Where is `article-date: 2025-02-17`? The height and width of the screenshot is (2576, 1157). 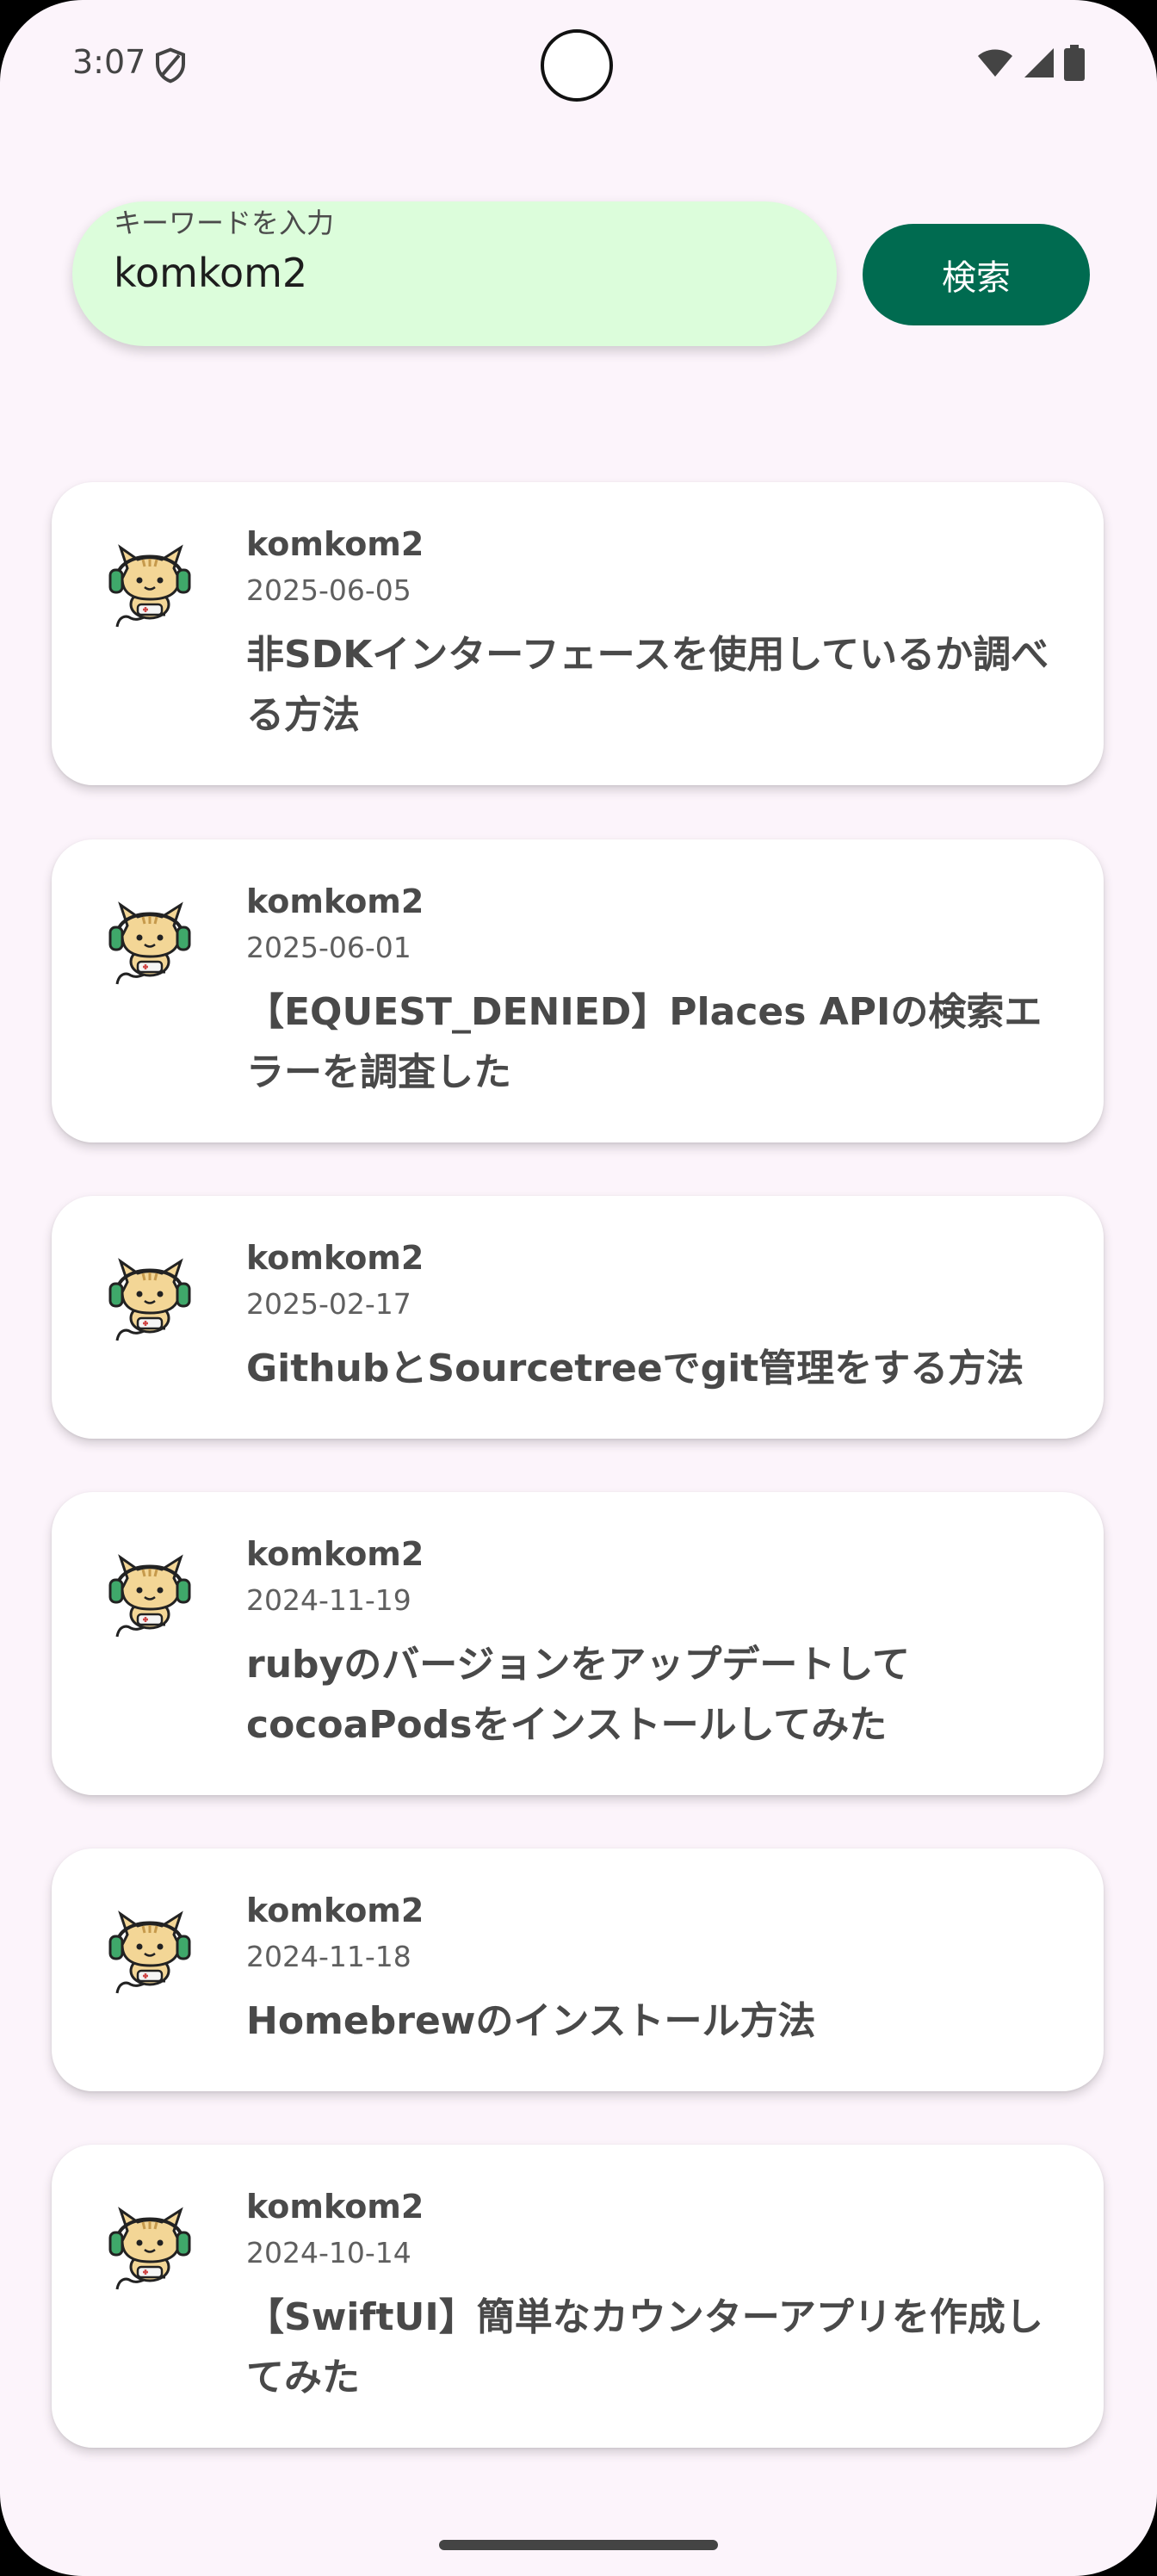 article-date: 2025-02-17 is located at coordinates (329, 1304).